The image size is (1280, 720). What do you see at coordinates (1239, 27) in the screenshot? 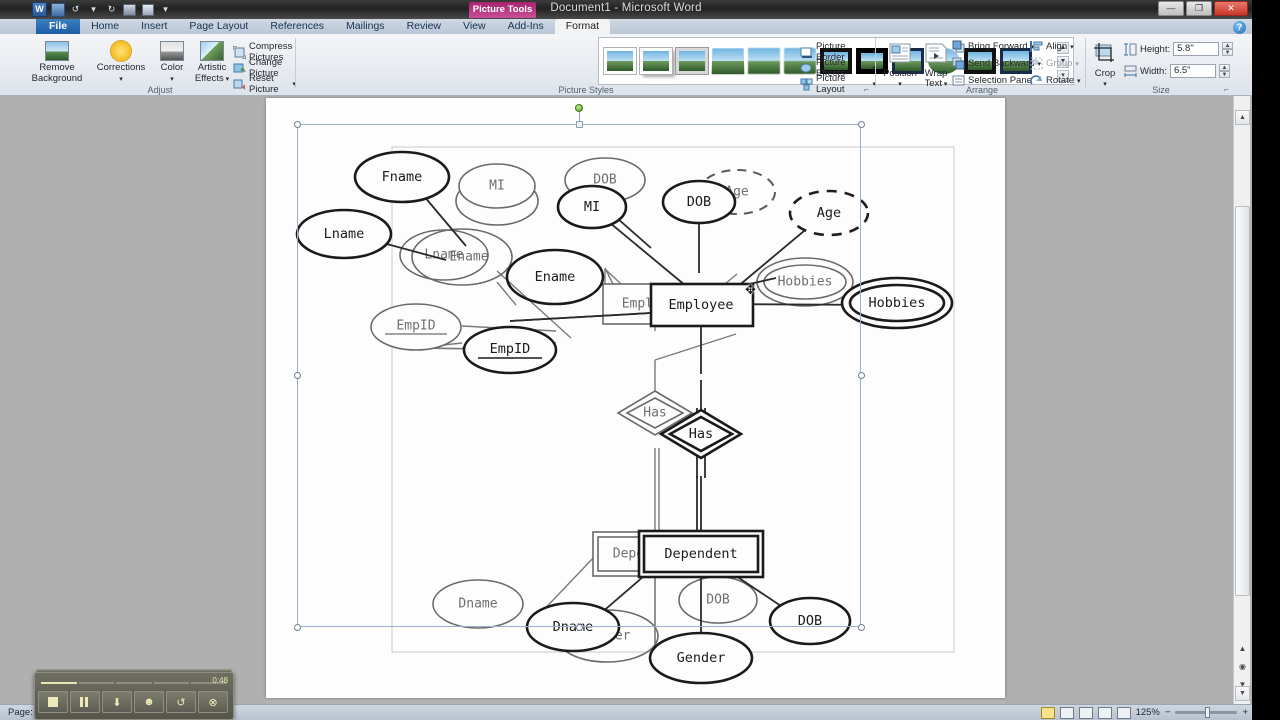
I see `help-icon: ?` at bounding box center [1239, 27].